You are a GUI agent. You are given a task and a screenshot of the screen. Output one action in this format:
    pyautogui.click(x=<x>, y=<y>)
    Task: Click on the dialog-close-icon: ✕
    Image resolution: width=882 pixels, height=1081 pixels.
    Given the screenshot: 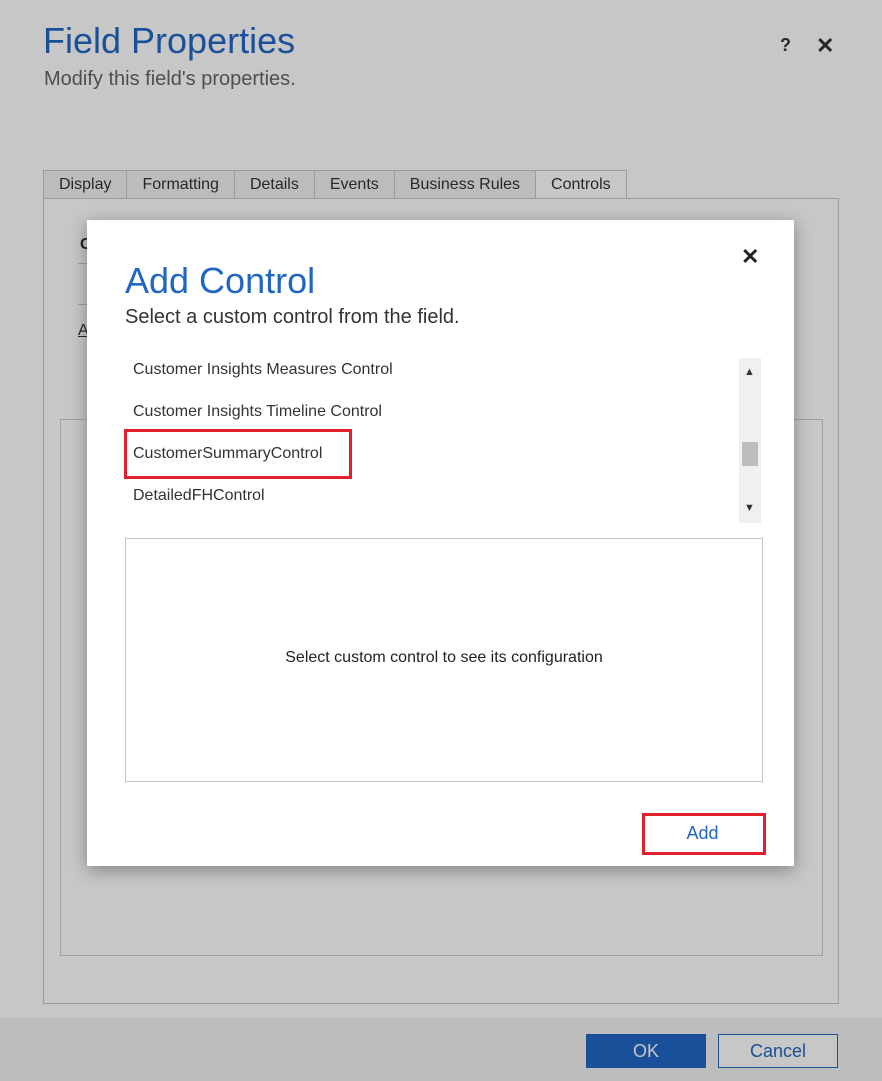 What is the action you would take?
    pyautogui.click(x=750, y=257)
    